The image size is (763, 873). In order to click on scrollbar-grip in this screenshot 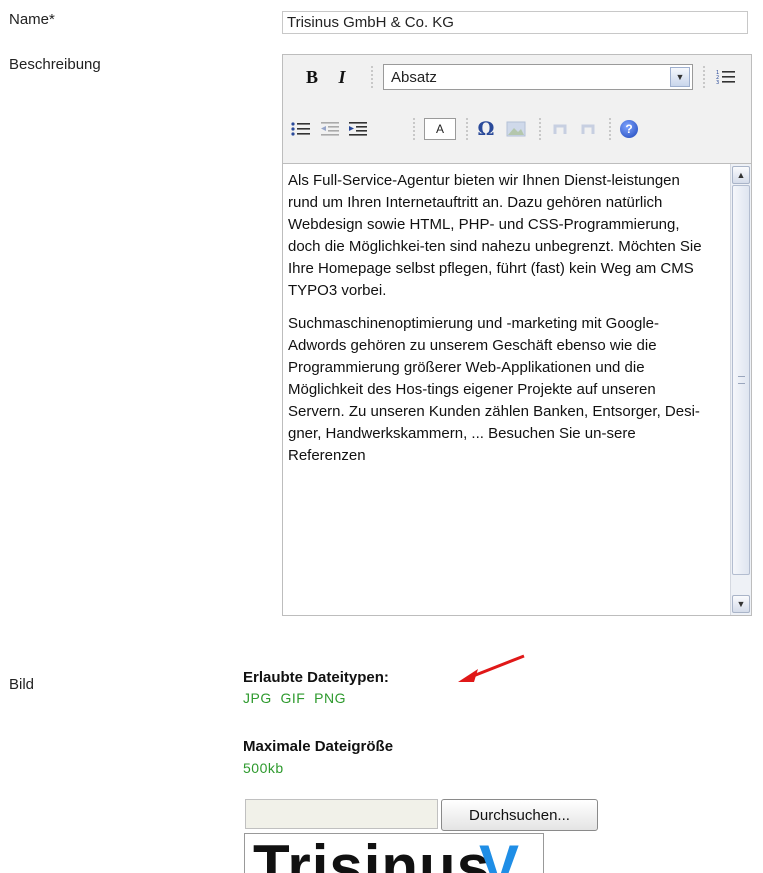, I will do `click(741, 380)`.